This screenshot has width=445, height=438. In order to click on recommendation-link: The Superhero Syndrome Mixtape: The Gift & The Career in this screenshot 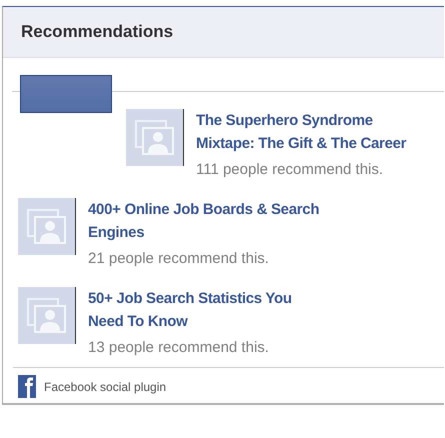, I will do `click(313, 132)`.